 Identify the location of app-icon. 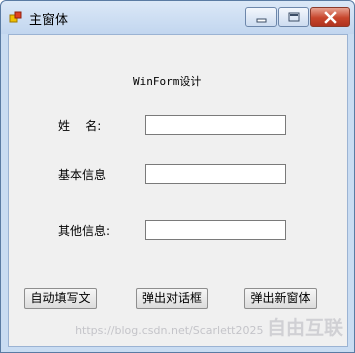
(15, 17).